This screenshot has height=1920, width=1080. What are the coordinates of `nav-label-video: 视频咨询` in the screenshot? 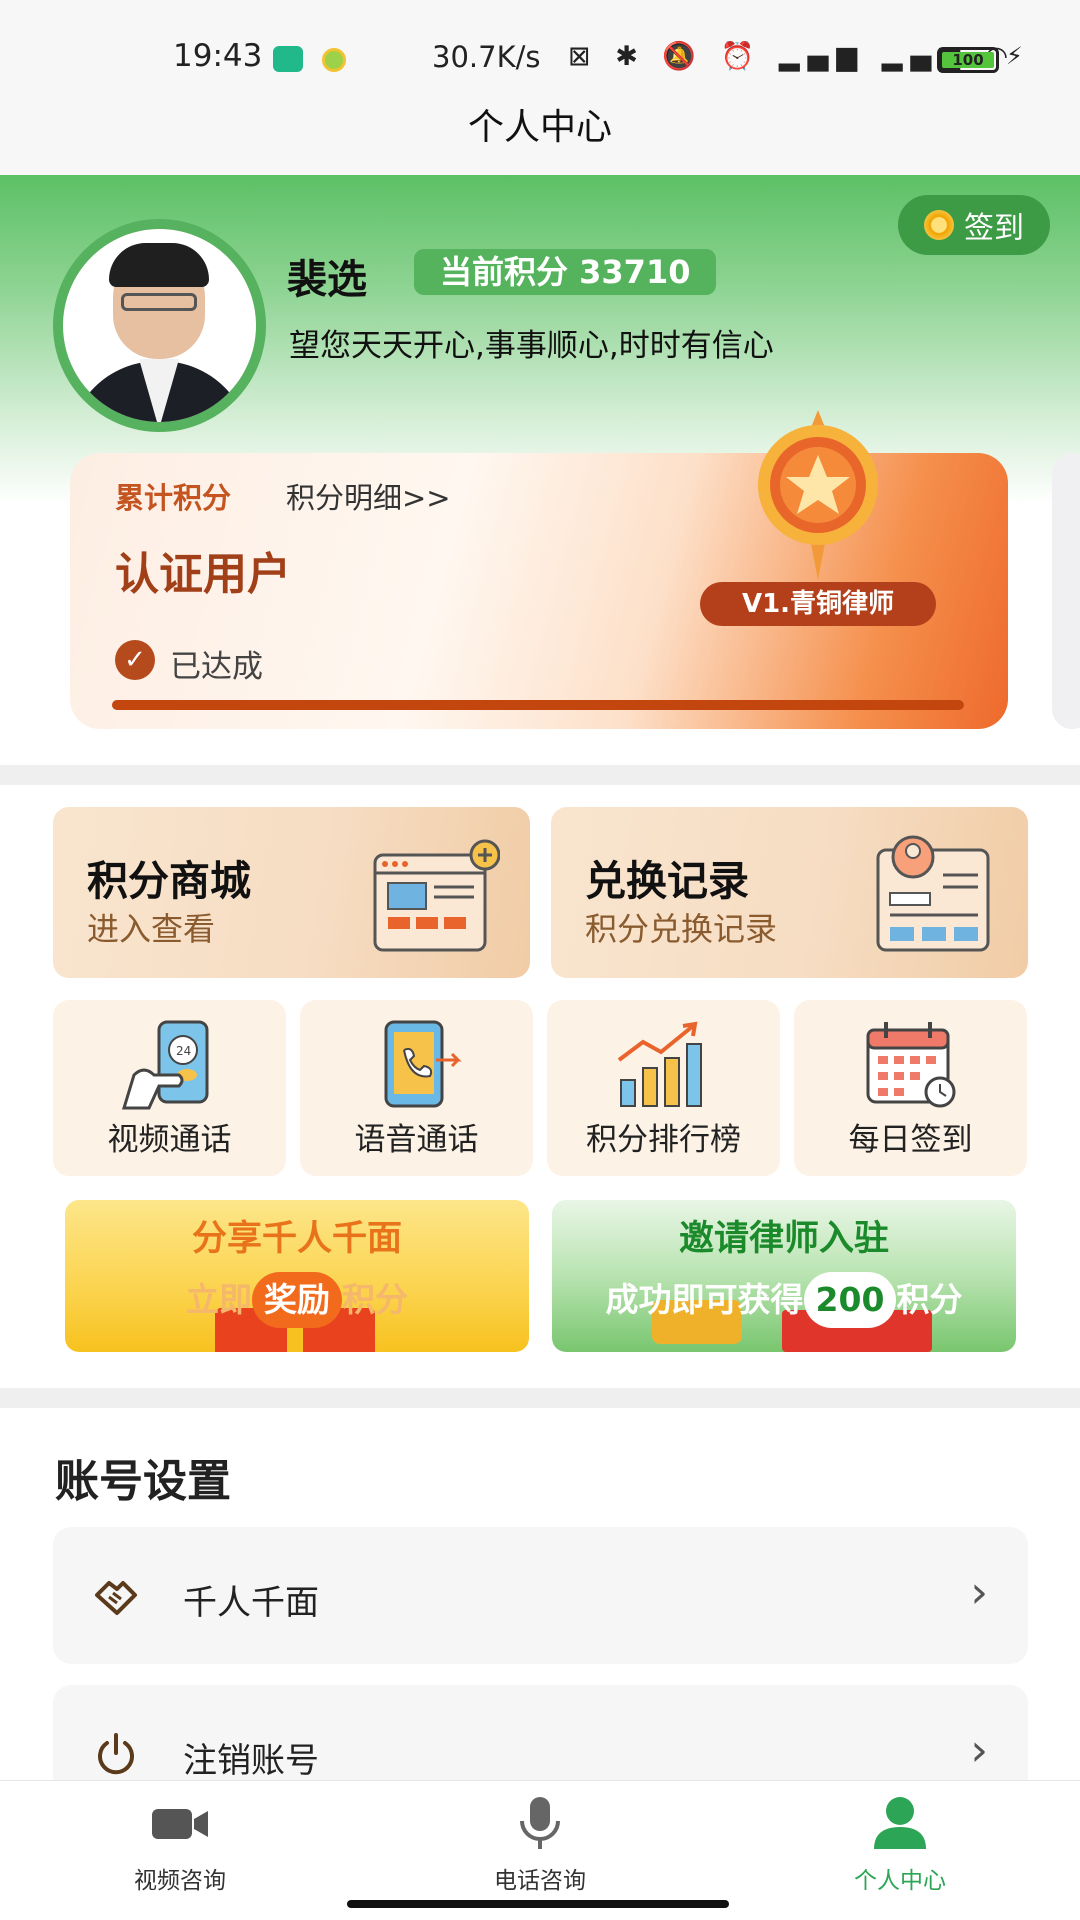 It's located at (180, 1881).